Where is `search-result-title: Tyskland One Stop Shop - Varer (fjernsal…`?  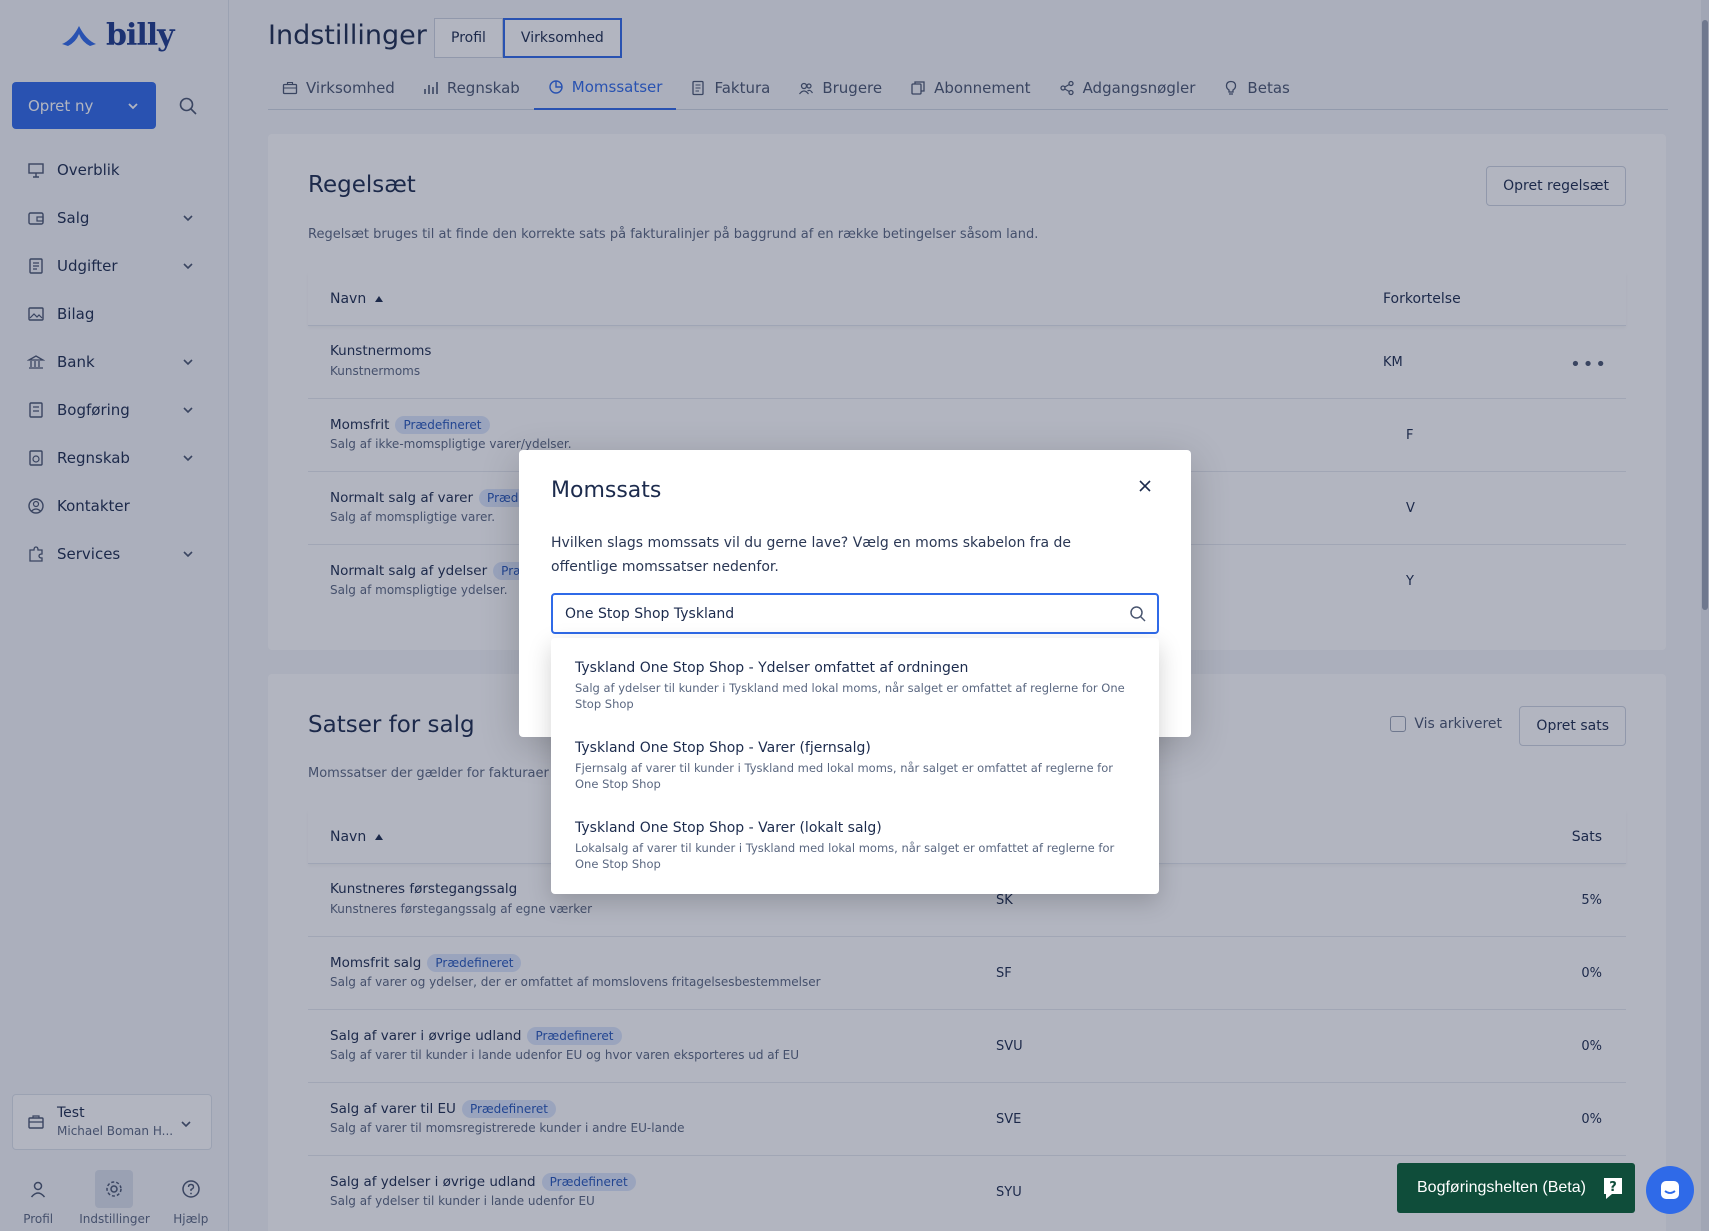
search-result-title: Tyskland One Stop Shop - Varer (fjernsal… is located at coordinates (723, 748).